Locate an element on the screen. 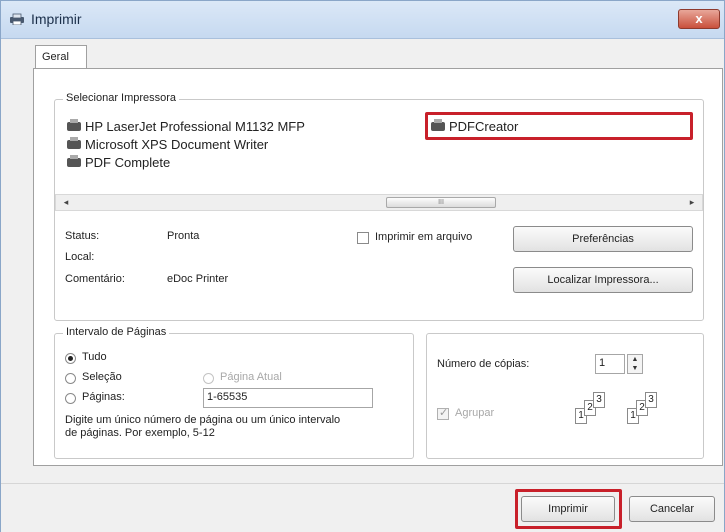  print-to-file-checkbox is located at coordinates (363, 238).